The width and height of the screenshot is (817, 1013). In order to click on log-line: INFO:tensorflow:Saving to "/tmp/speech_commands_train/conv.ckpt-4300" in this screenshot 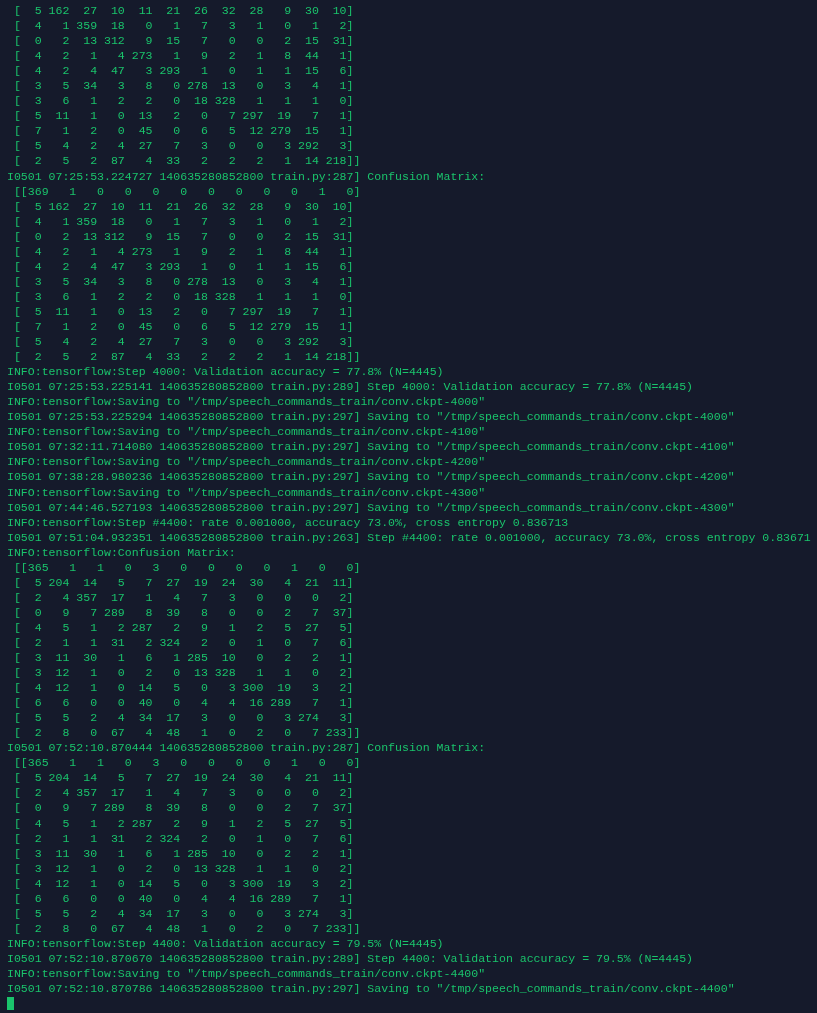, I will do `click(246, 492)`.